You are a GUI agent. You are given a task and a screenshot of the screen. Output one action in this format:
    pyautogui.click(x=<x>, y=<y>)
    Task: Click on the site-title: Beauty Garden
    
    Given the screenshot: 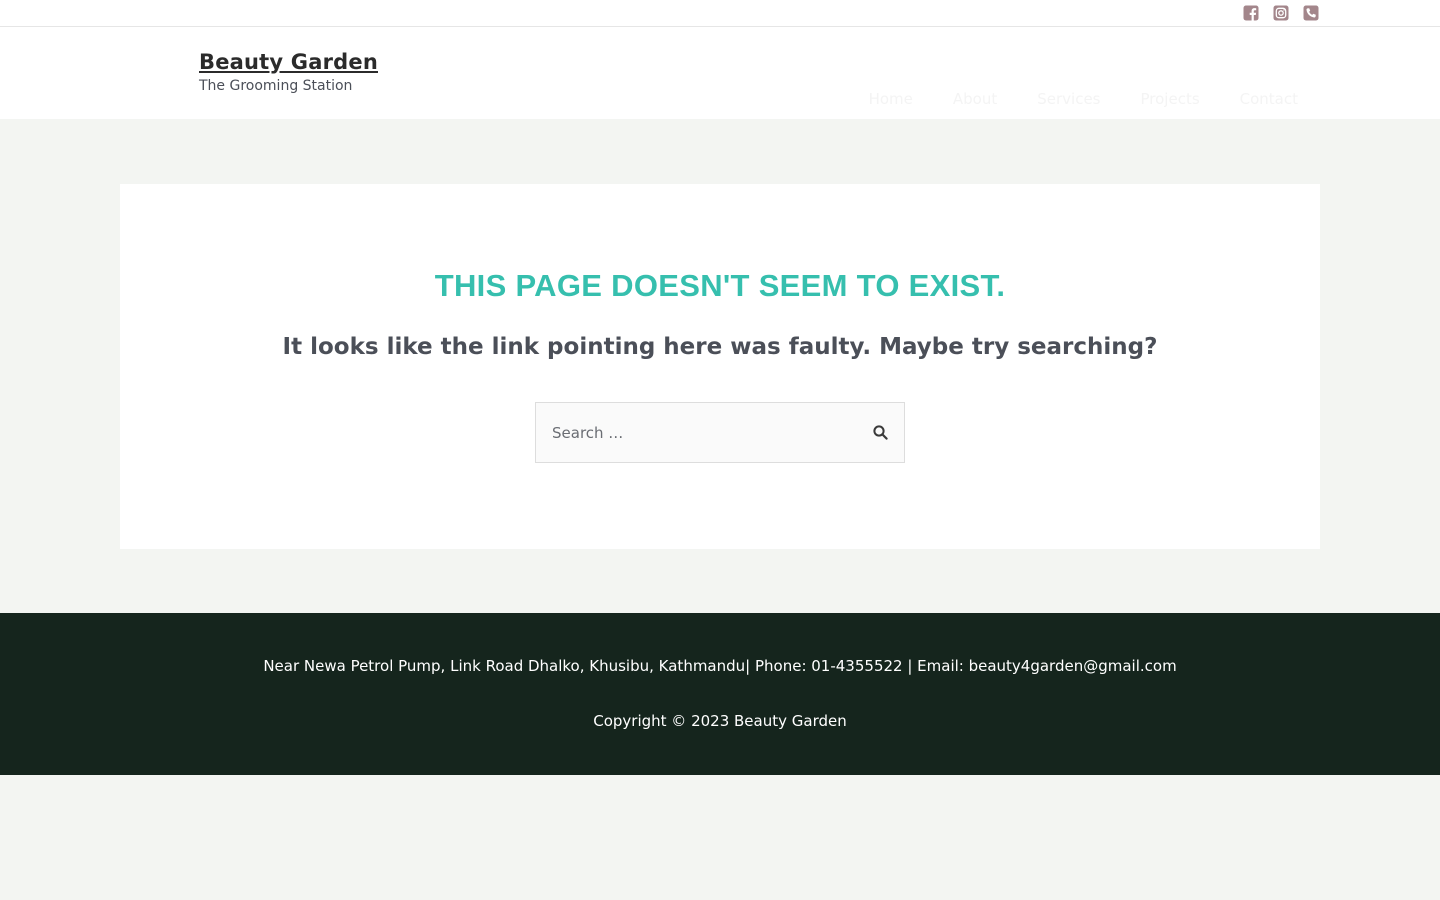 What is the action you would take?
    pyautogui.click(x=288, y=62)
    